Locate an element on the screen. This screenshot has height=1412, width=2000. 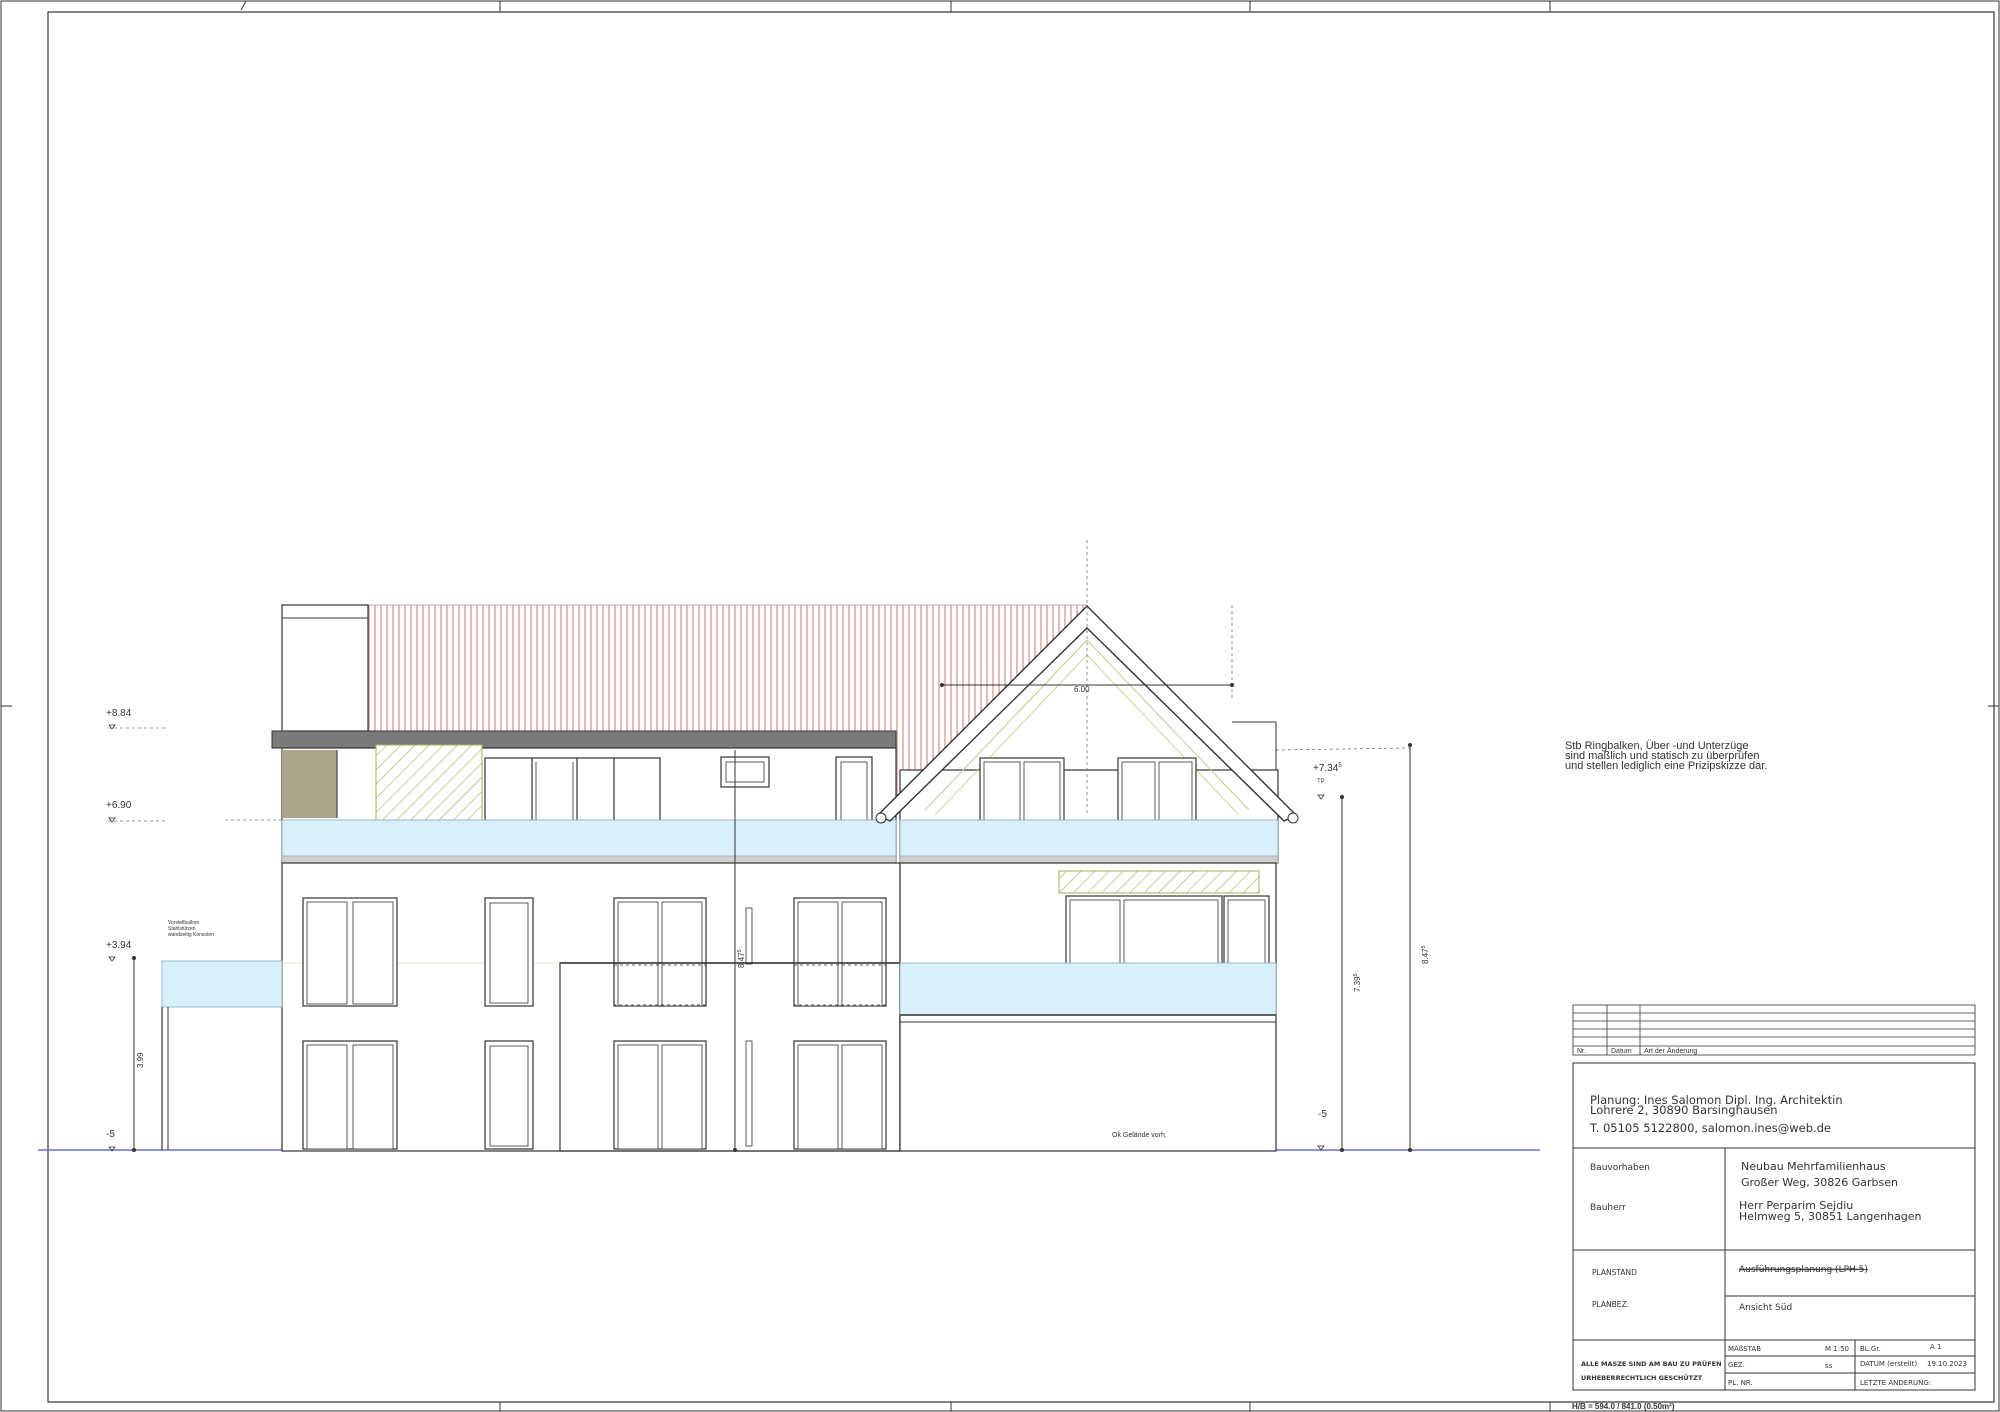
dim-right-height1: 7.395 is located at coordinates (1357, 982).